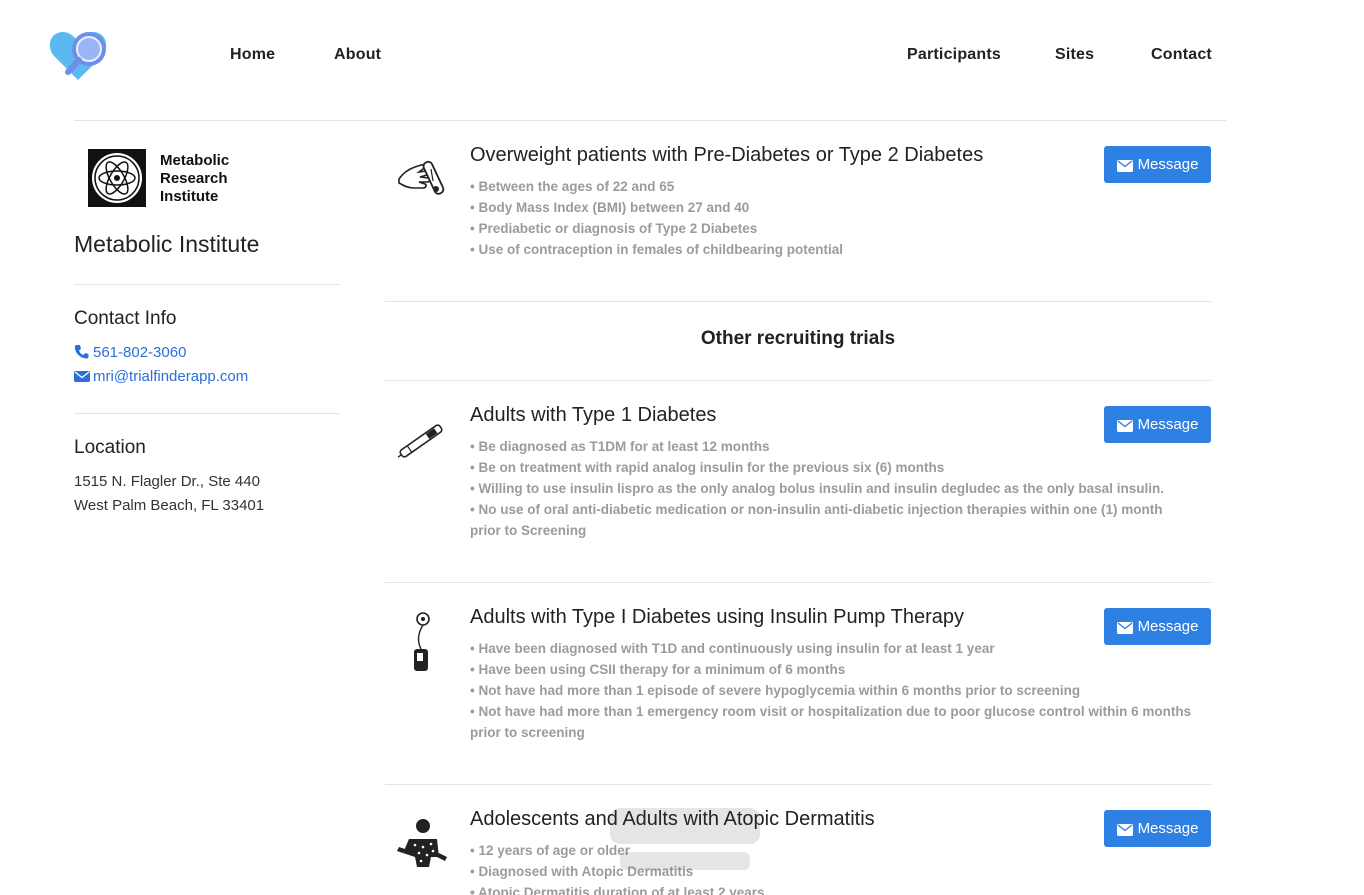 Image resolution: width=1364 pixels, height=895 pixels. I want to click on glucose-meter-icon, so click(421, 179).